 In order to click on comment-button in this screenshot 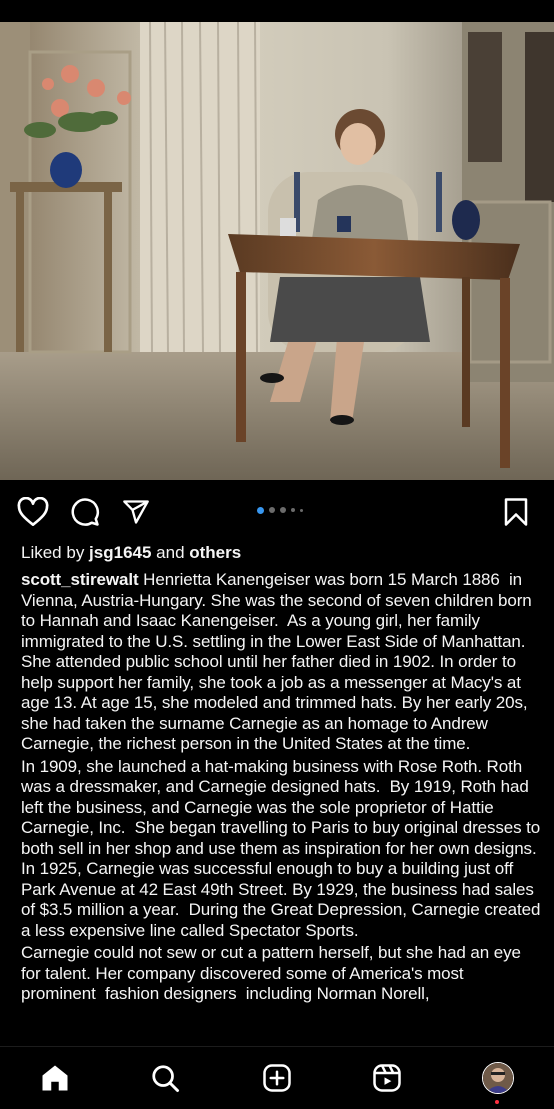, I will do `click(85, 512)`.